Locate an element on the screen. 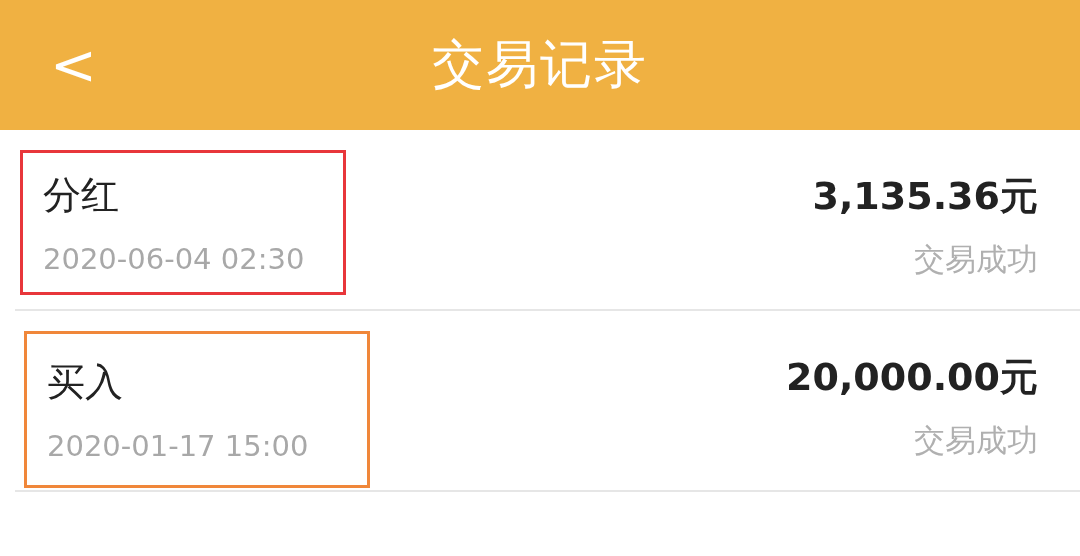  transaction-time: 2020-06-04 02:30 is located at coordinates (174, 259).